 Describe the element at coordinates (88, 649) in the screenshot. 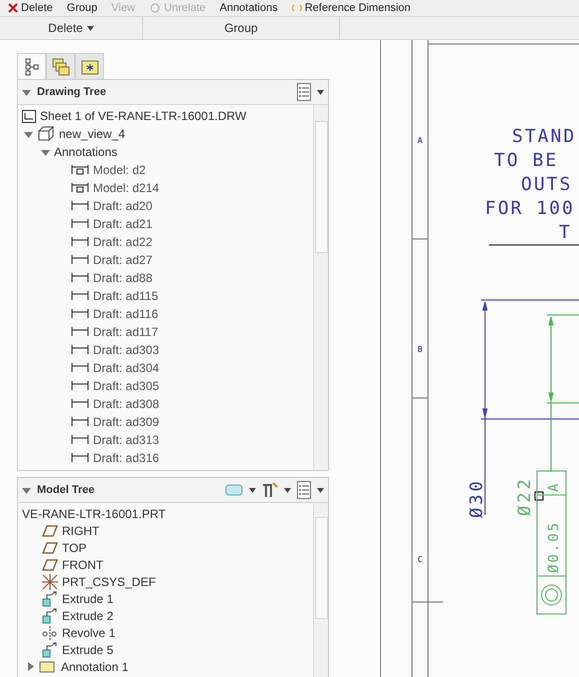

I see `tree-item: Extrude 5` at that location.